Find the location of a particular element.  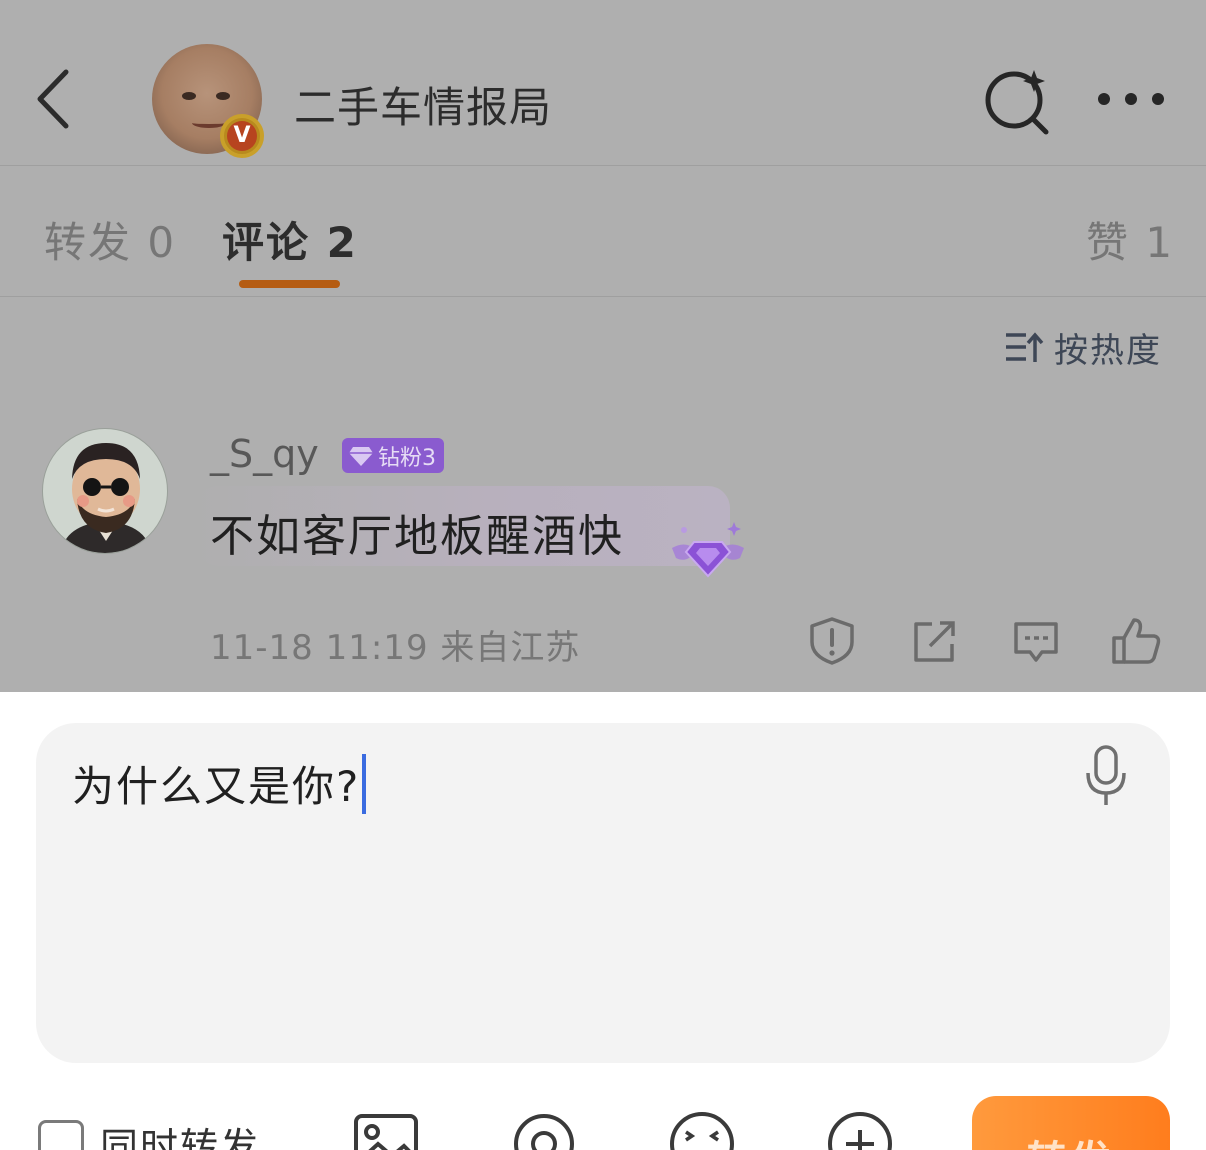

top-nav-bar: V 二手车情报局 is located at coordinates (603, 83).